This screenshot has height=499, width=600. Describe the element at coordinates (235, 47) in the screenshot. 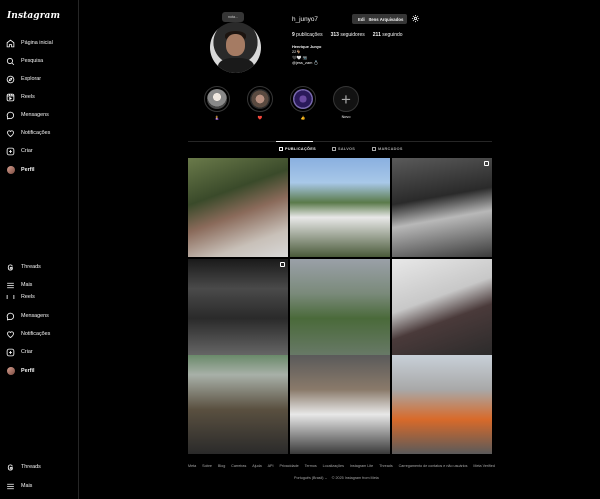

I see `profile-picture` at that location.